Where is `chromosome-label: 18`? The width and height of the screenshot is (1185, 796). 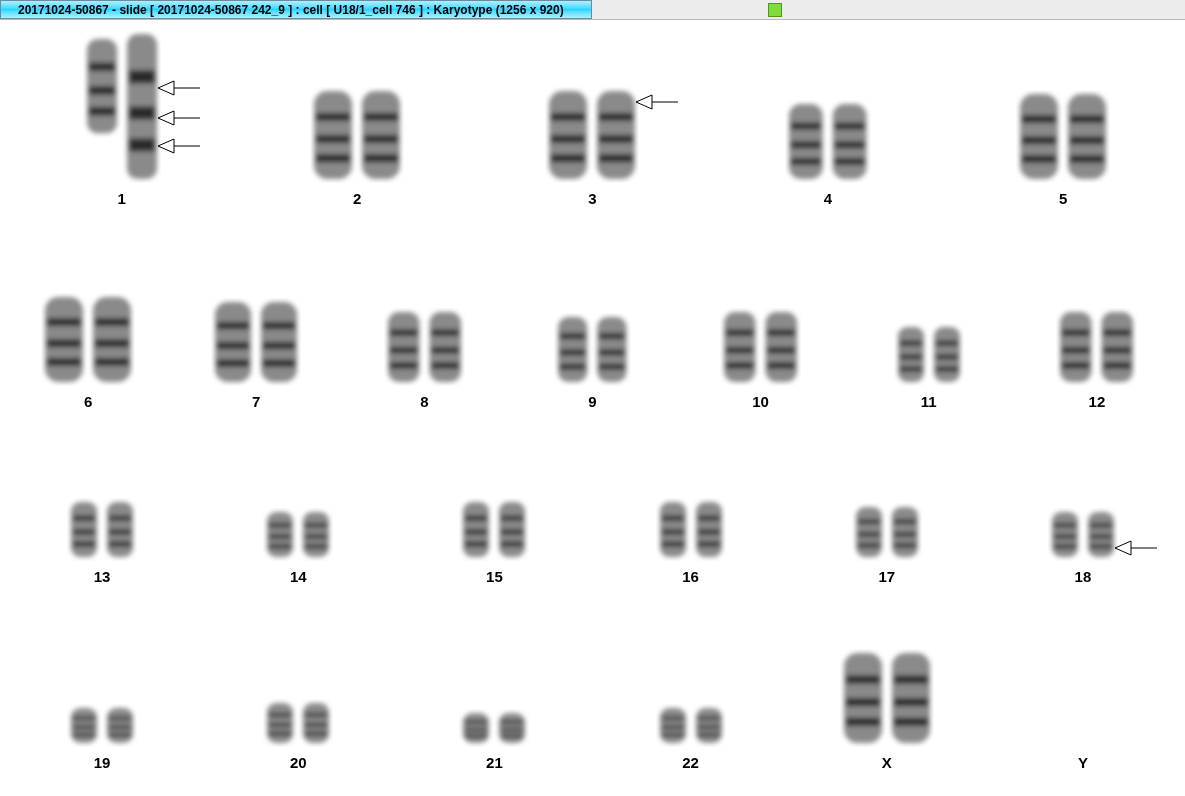
chromosome-label: 18 is located at coordinates (1083, 576).